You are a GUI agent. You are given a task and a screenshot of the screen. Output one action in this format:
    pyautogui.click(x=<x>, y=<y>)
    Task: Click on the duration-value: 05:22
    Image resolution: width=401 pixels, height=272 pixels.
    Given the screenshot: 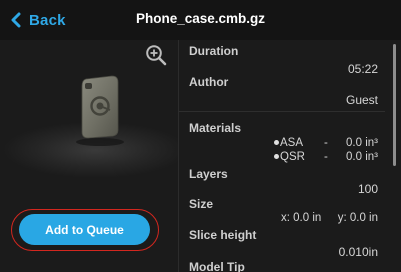 What is the action you would take?
    pyautogui.click(x=362, y=69)
    